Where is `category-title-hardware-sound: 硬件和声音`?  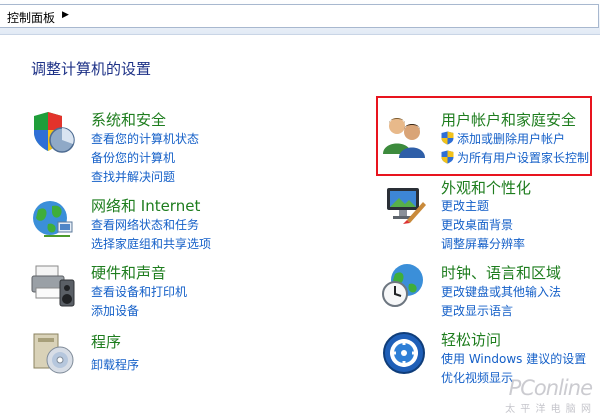
category-title-hardware-sound: 硬件和声音 is located at coordinates (128, 272).